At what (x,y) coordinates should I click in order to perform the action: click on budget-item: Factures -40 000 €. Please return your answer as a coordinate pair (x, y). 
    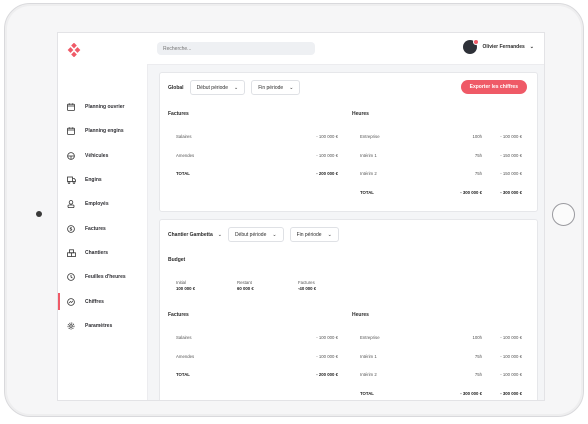
    Looking at the image, I should click on (307, 286).